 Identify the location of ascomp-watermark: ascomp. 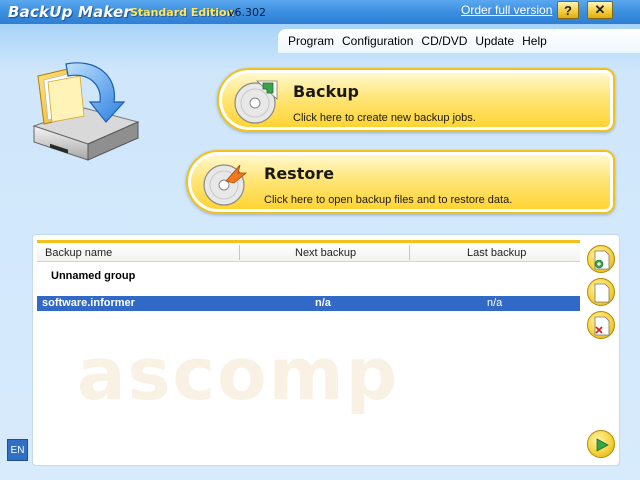
(238, 374).